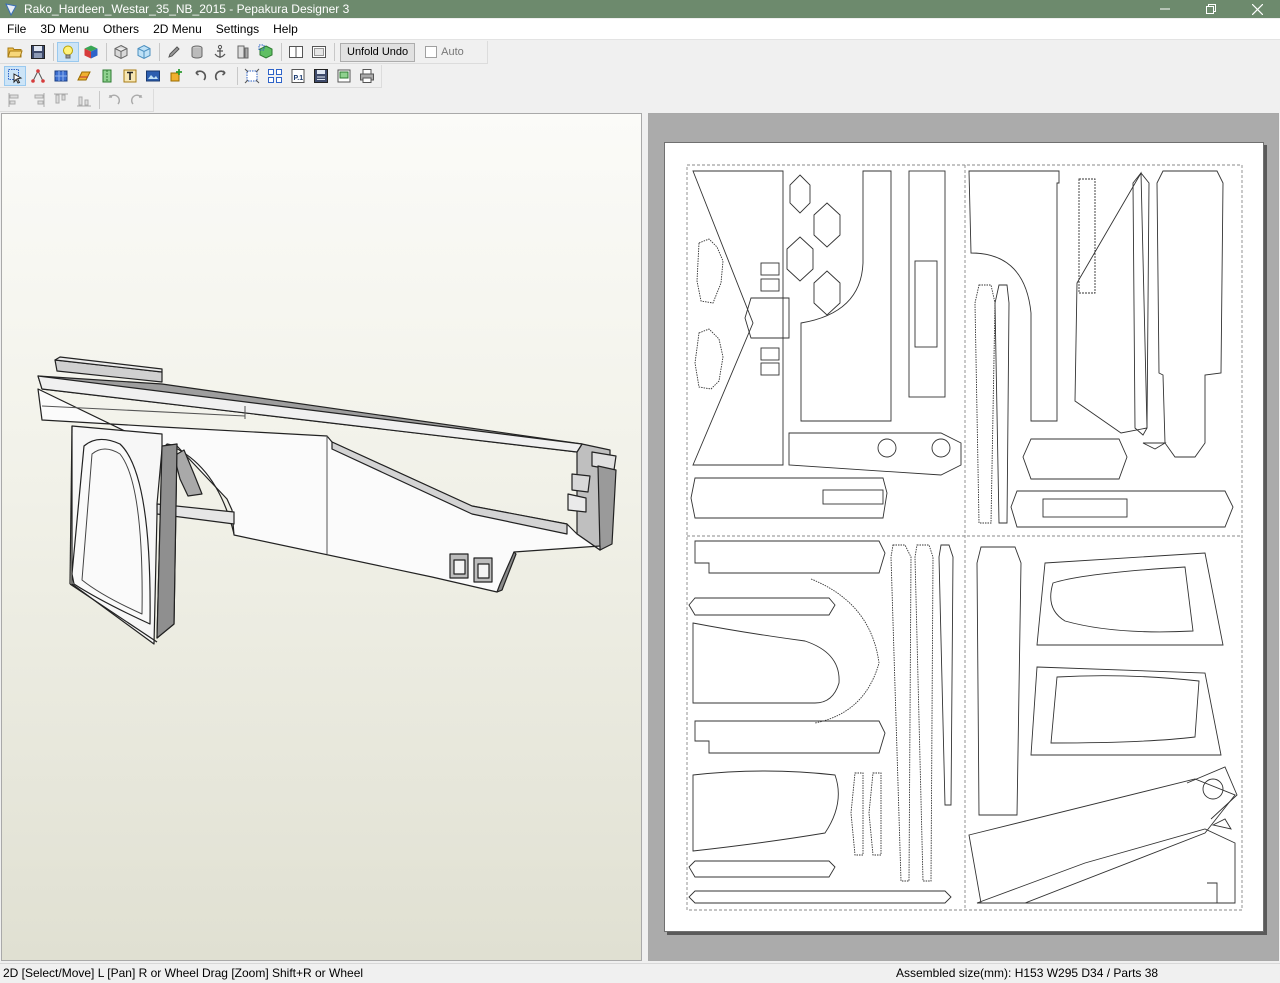  I want to click on save-button, so click(38, 52).